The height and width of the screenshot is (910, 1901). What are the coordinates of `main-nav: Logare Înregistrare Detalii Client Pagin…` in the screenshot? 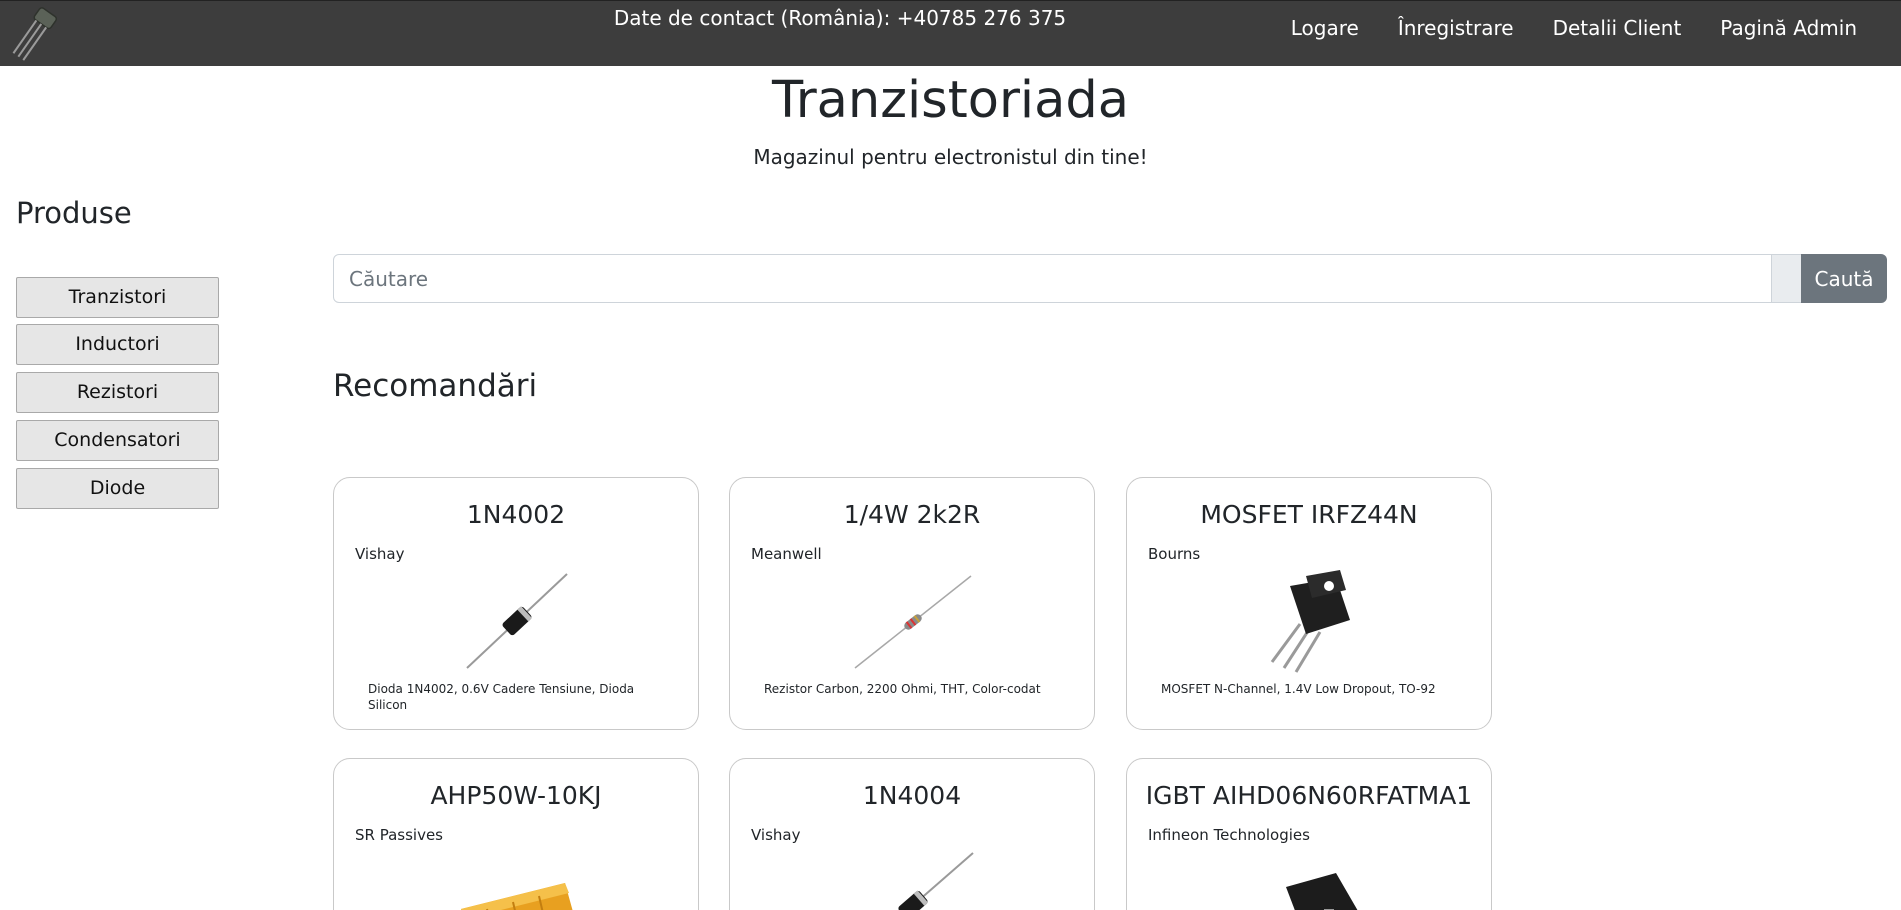 It's located at (1554, 28).